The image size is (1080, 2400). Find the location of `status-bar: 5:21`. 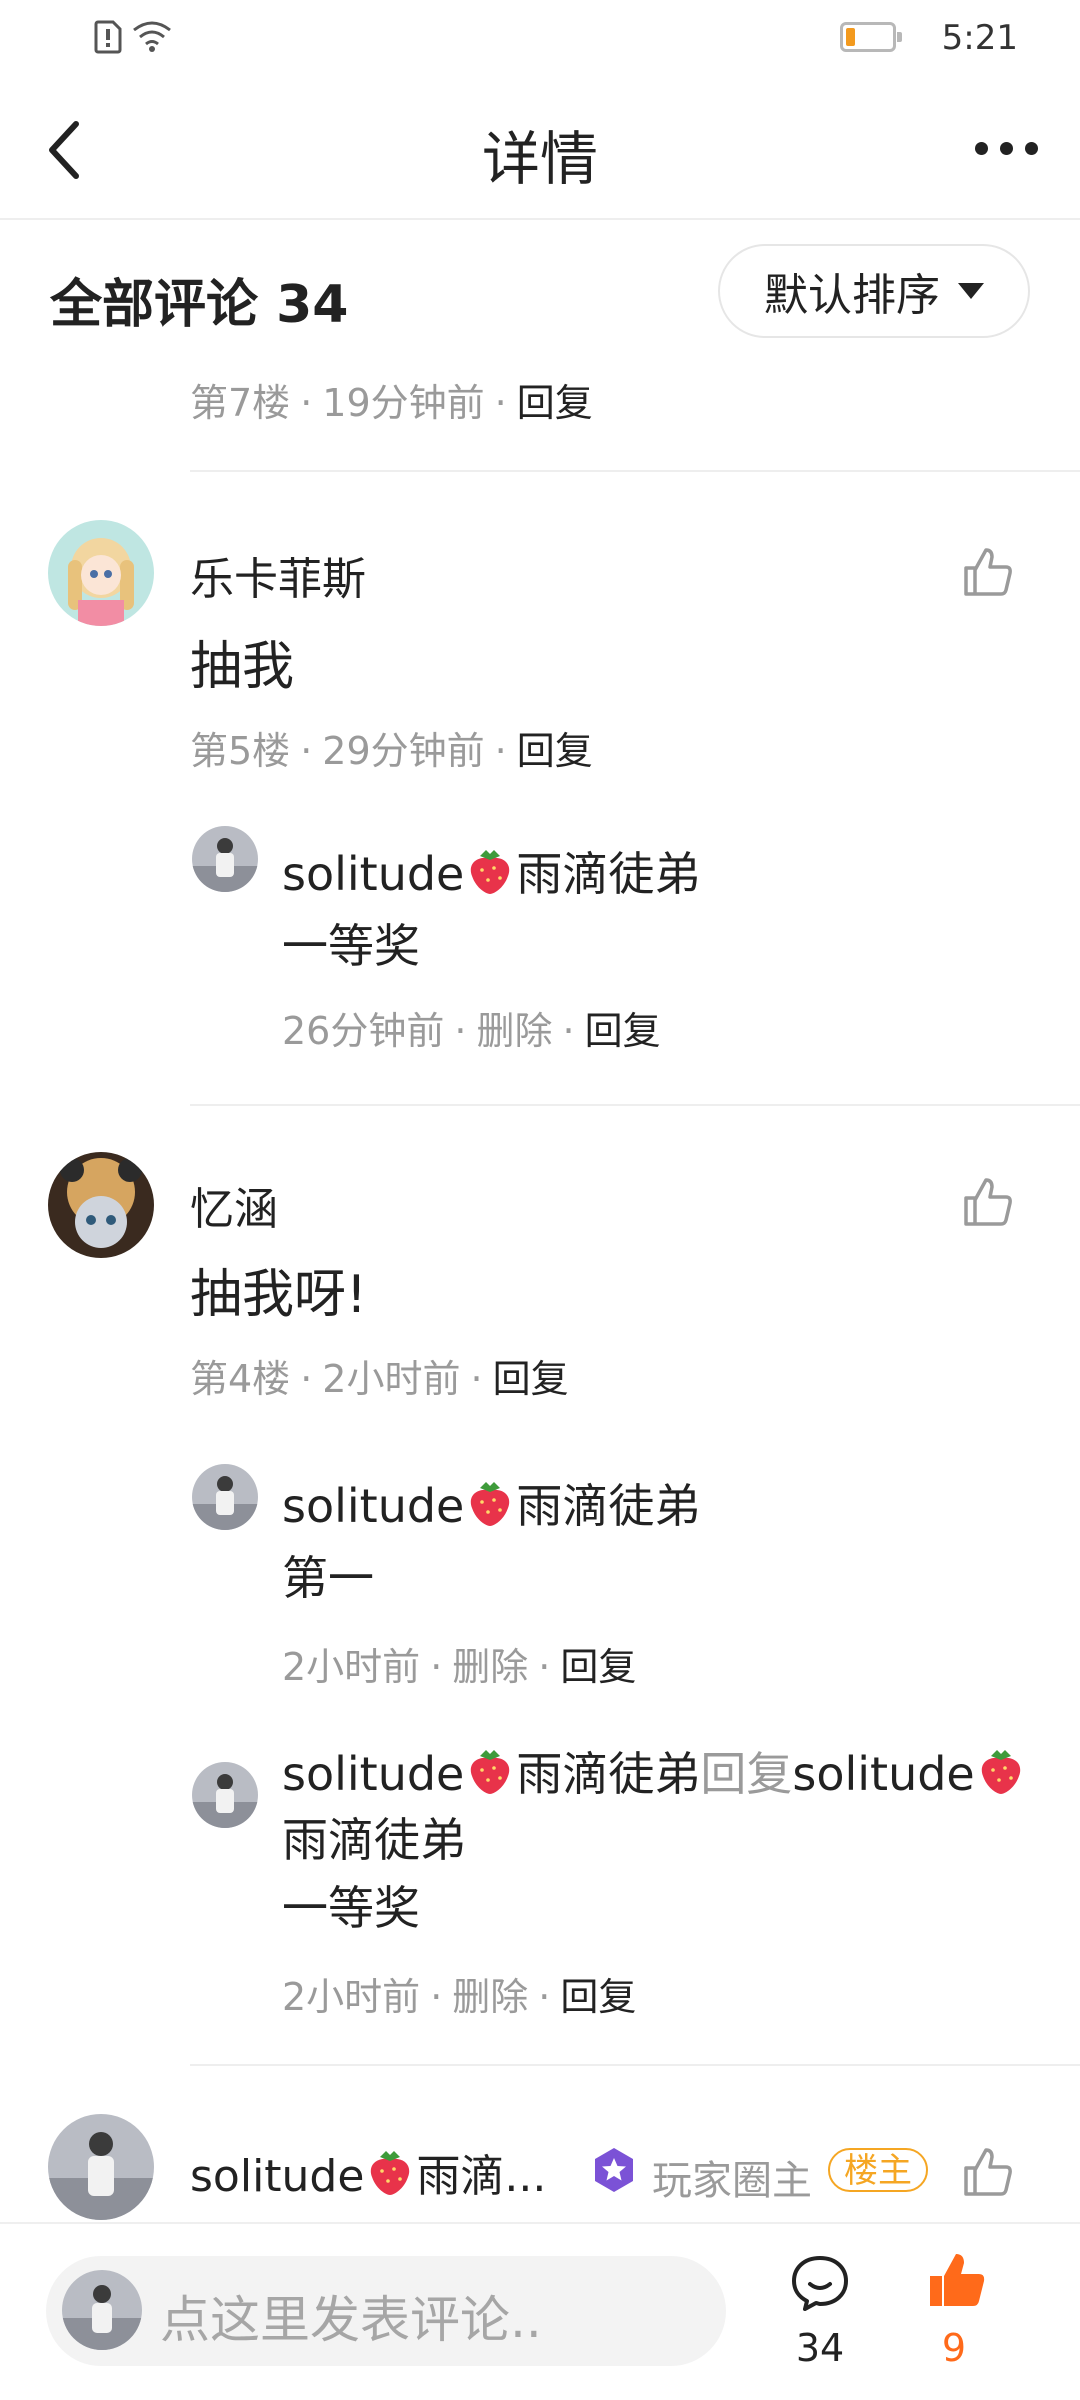

status-bar: 5:21 is located at coordinates (540, 40).